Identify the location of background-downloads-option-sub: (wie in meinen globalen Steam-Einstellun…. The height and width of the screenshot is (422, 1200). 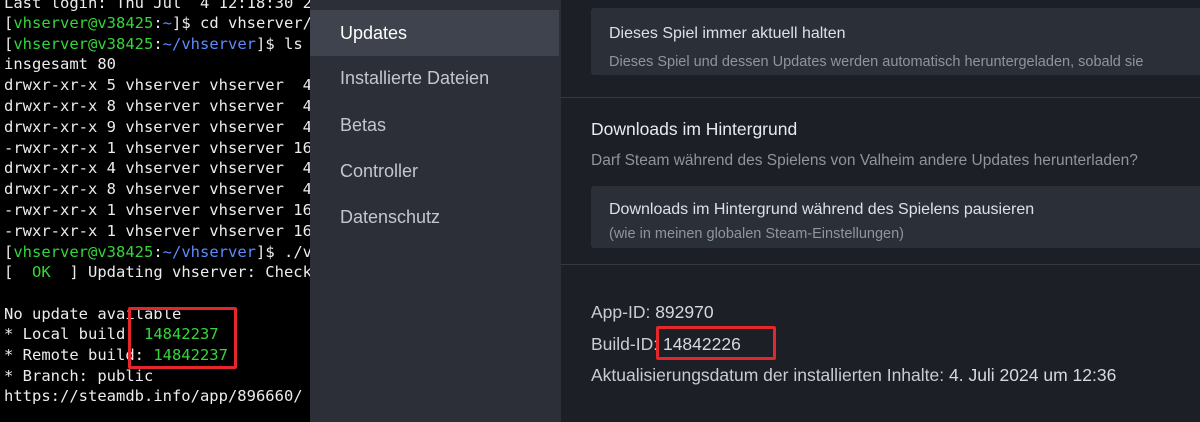
(756, 234).